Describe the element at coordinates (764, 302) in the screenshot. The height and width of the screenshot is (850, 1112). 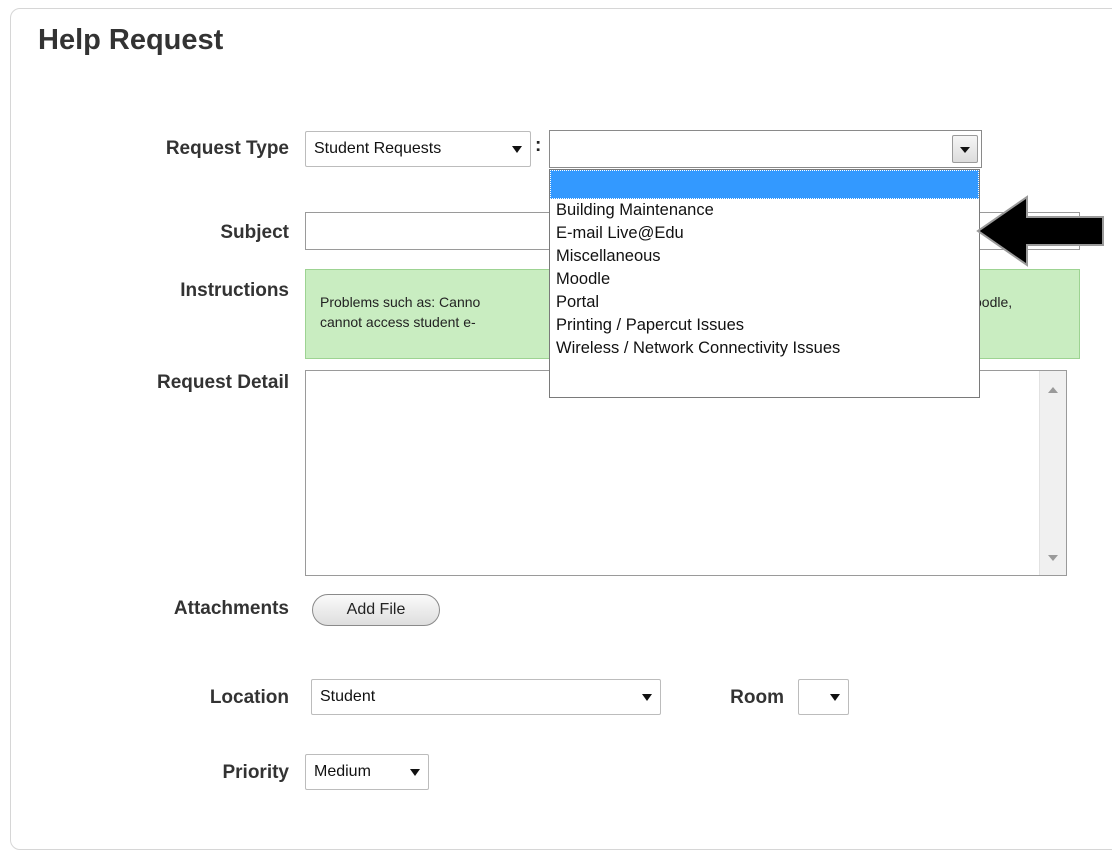
I see `dropdown-option: Portal` at that location.